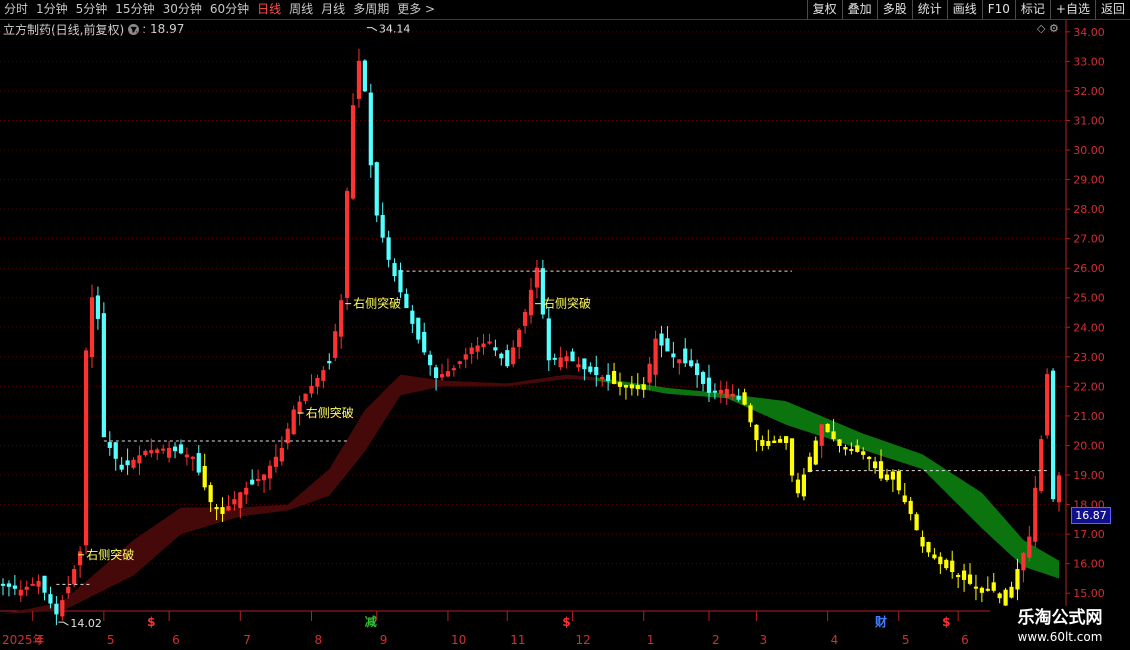  I want to click on tab-period-7: 周线, so click(301, 9).